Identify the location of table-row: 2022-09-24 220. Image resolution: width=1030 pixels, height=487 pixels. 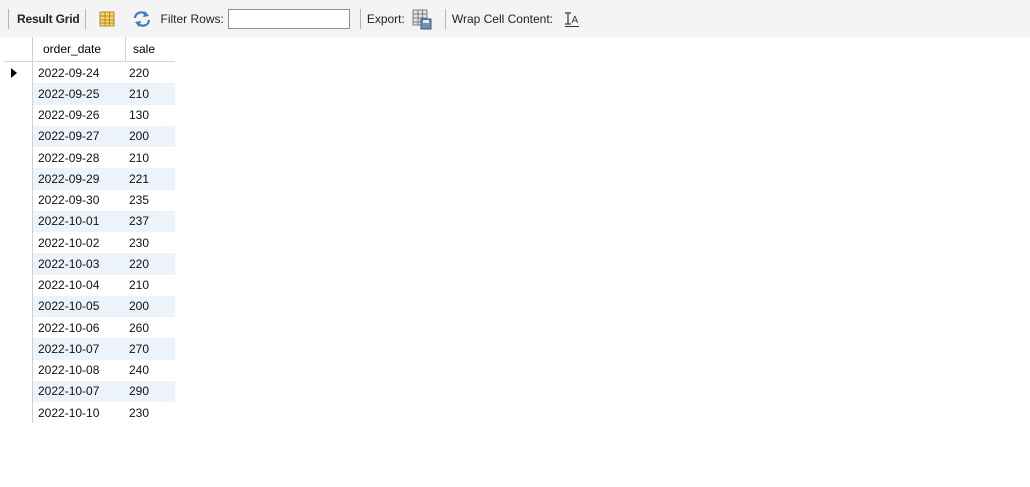
(89, 73).